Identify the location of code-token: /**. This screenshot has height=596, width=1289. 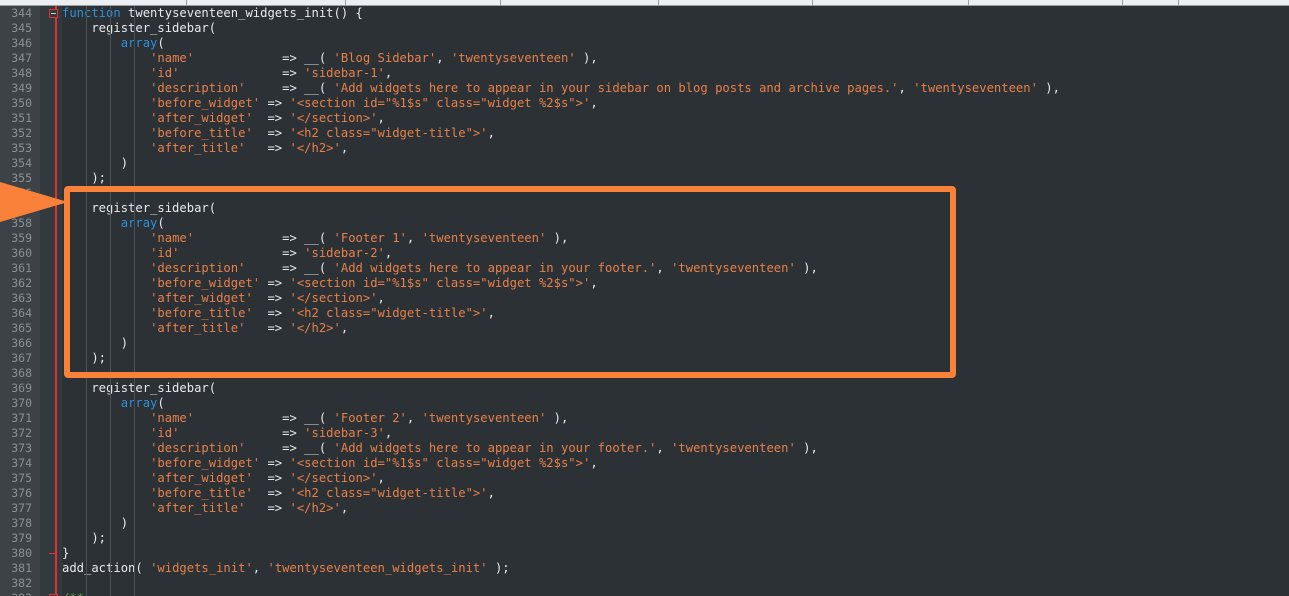
(73, 593).